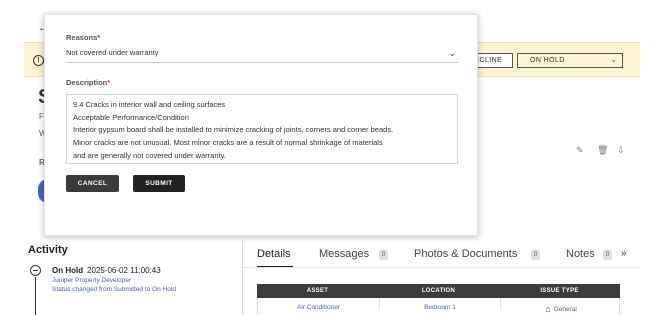  Describe the element at coordinates (547, 60) in the screenshot. I see `status-select-value: ON HOLD` at that location.